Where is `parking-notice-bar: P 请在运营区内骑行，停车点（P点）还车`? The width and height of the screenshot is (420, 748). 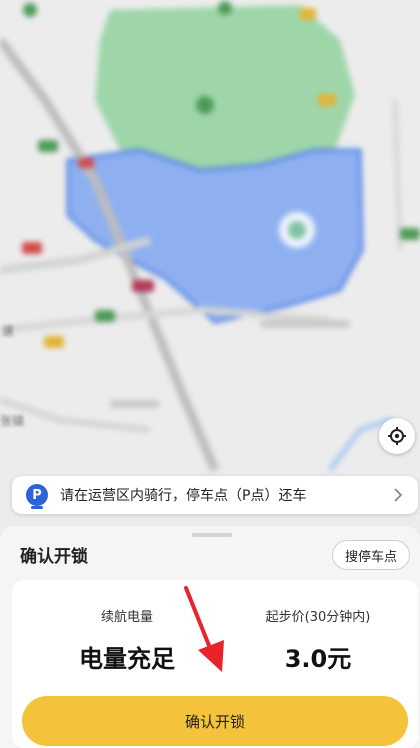
parking-notice-bar: P 请在运营区内骑行，停车点（P点）还车 is located at coordinates (215, 495).